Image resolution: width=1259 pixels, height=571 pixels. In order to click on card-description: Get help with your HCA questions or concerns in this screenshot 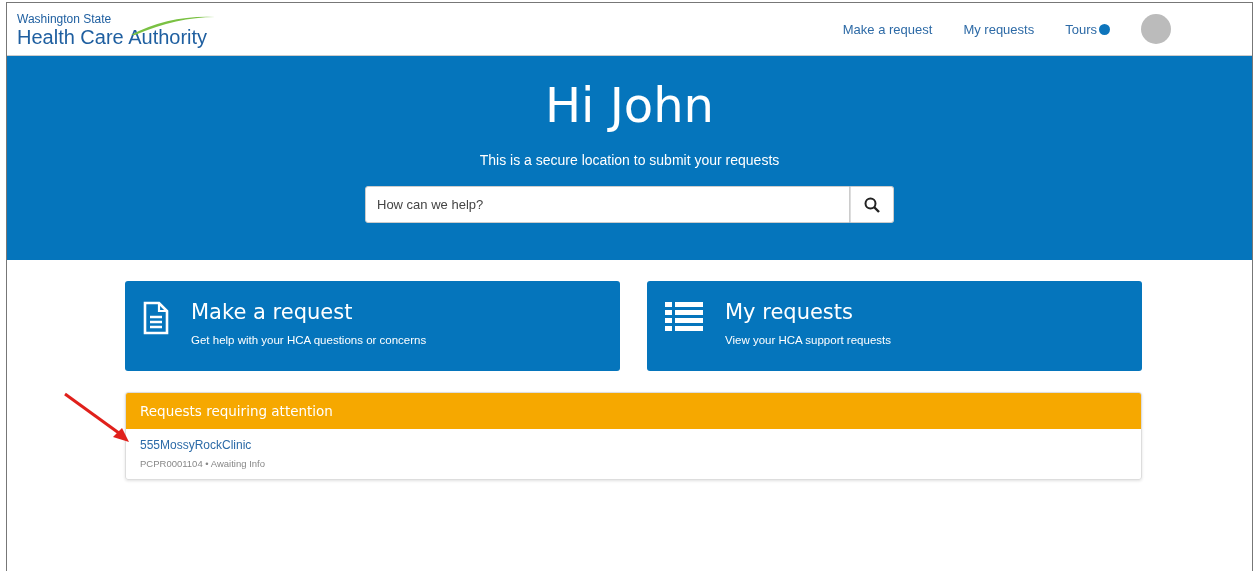, I will do `click(309, 340)`.